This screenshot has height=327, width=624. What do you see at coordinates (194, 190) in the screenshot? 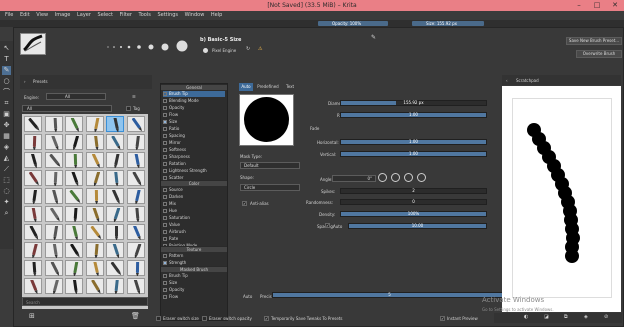
I see `color-option: Source` at bounding box center [194, 190].